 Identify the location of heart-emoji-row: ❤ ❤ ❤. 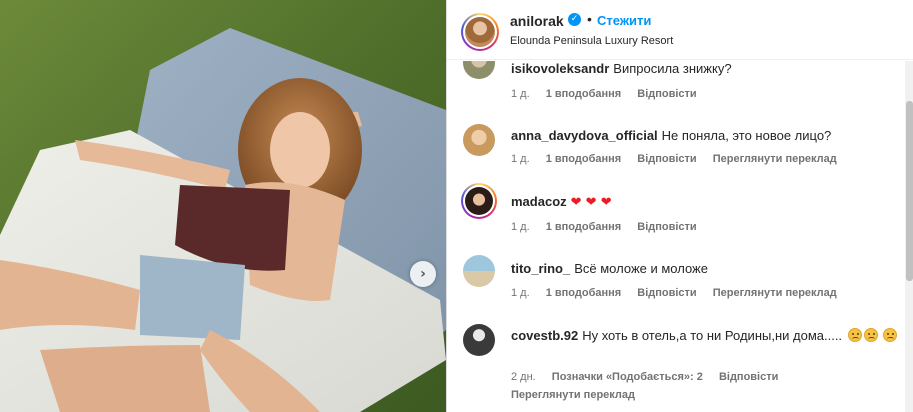
(591, 202).